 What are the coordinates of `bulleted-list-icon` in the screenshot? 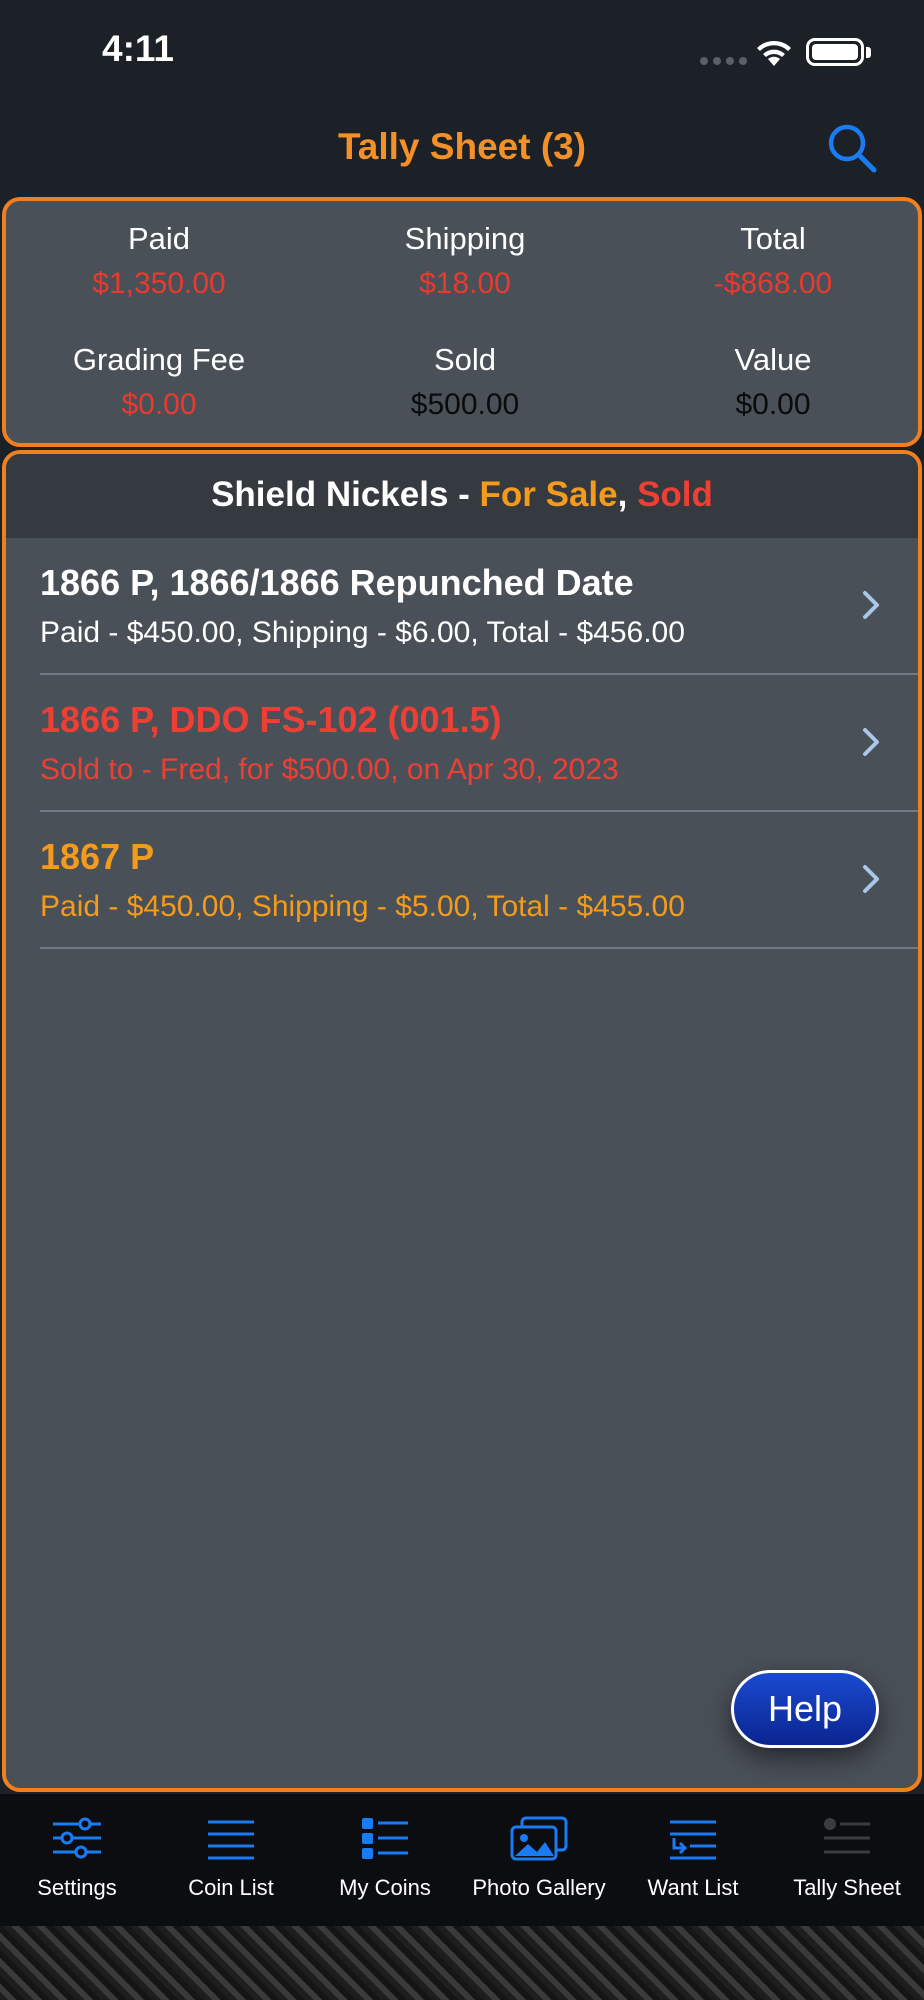 It's located at (385, 1838).